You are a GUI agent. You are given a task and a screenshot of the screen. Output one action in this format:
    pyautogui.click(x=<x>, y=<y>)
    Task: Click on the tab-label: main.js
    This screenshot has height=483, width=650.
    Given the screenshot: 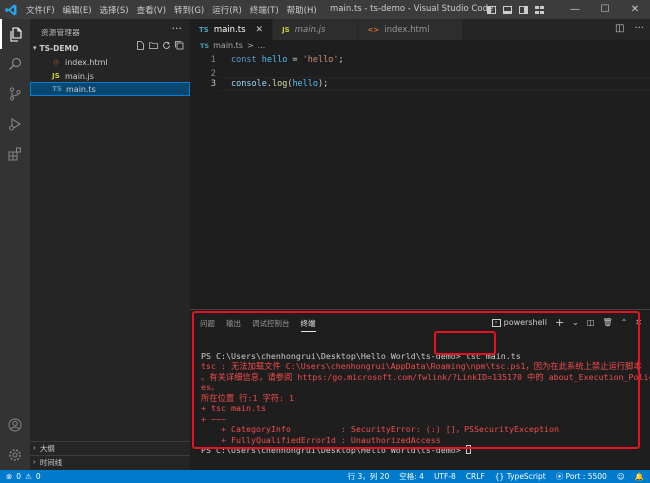 What is the action you would take?
    pyautogui.click(x=310, y=29)
    